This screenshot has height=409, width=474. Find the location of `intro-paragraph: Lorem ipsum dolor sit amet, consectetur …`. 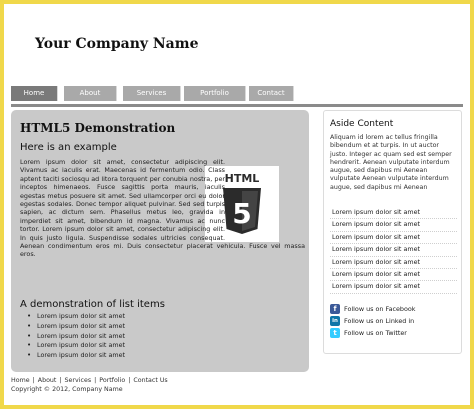

intro-paragraph: Lorem ipsum dolor sit amet, consectetur … is located at coordinates (162, 208).